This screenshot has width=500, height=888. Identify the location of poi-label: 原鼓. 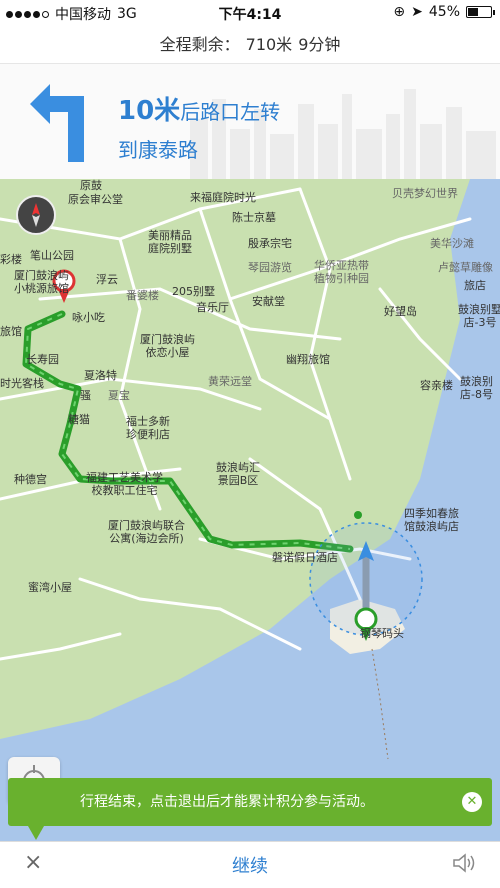
(91, 185).